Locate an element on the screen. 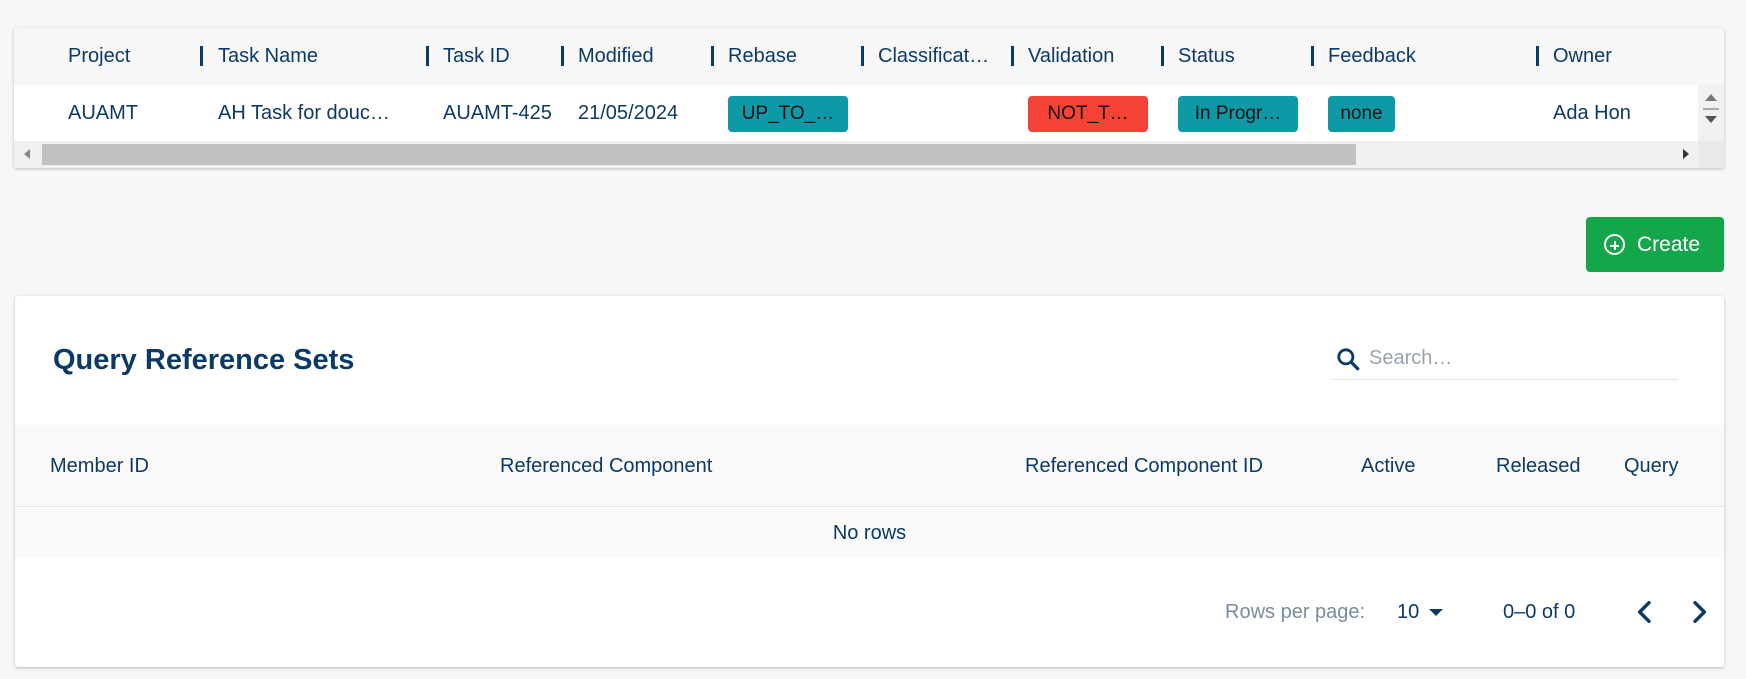  create-button: Create is located at coordinates (1655, 244).